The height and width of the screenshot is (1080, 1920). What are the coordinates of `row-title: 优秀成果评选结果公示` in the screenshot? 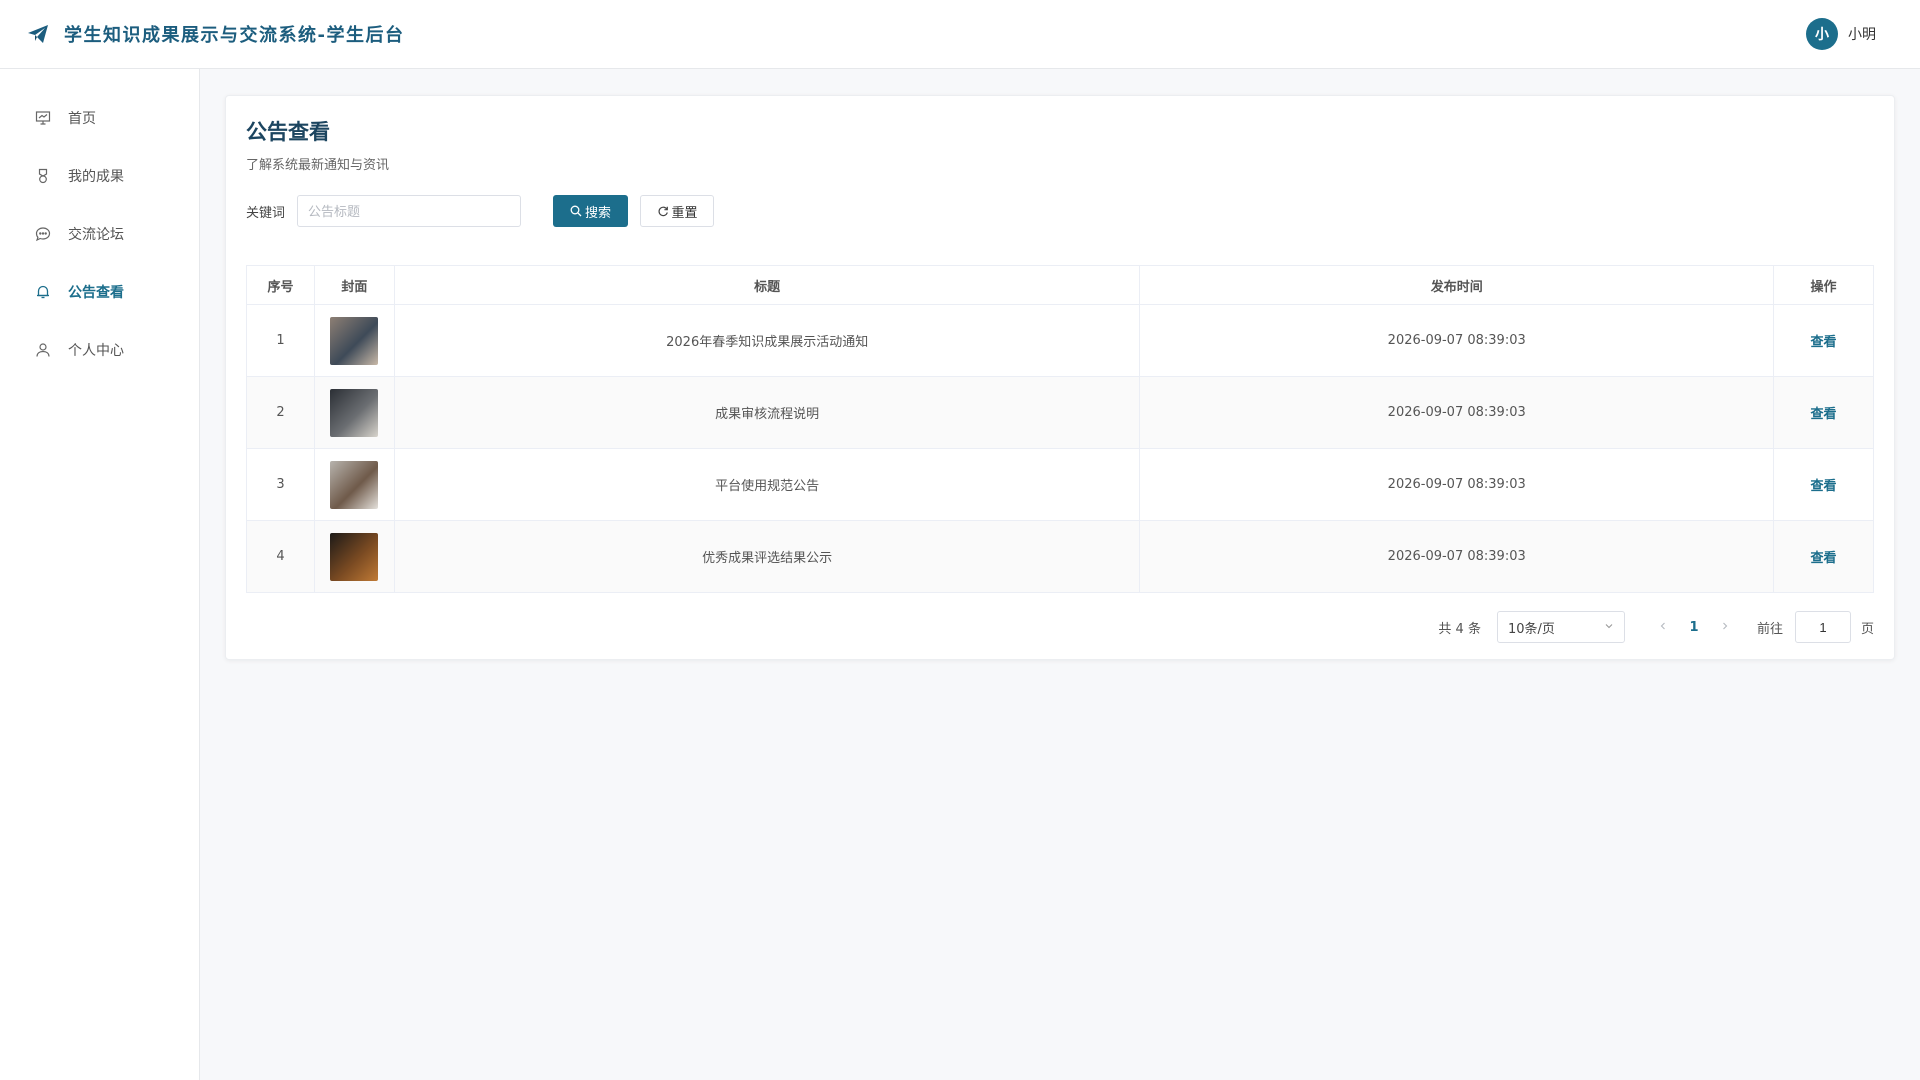 It's located at (767, 556).